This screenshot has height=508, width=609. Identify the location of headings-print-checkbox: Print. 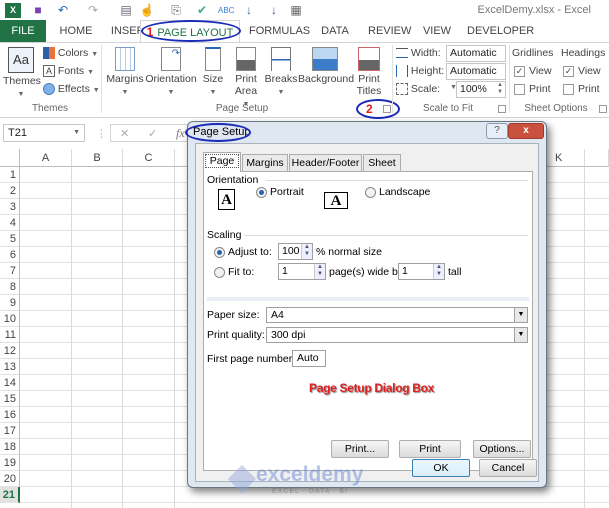
(581, 89).